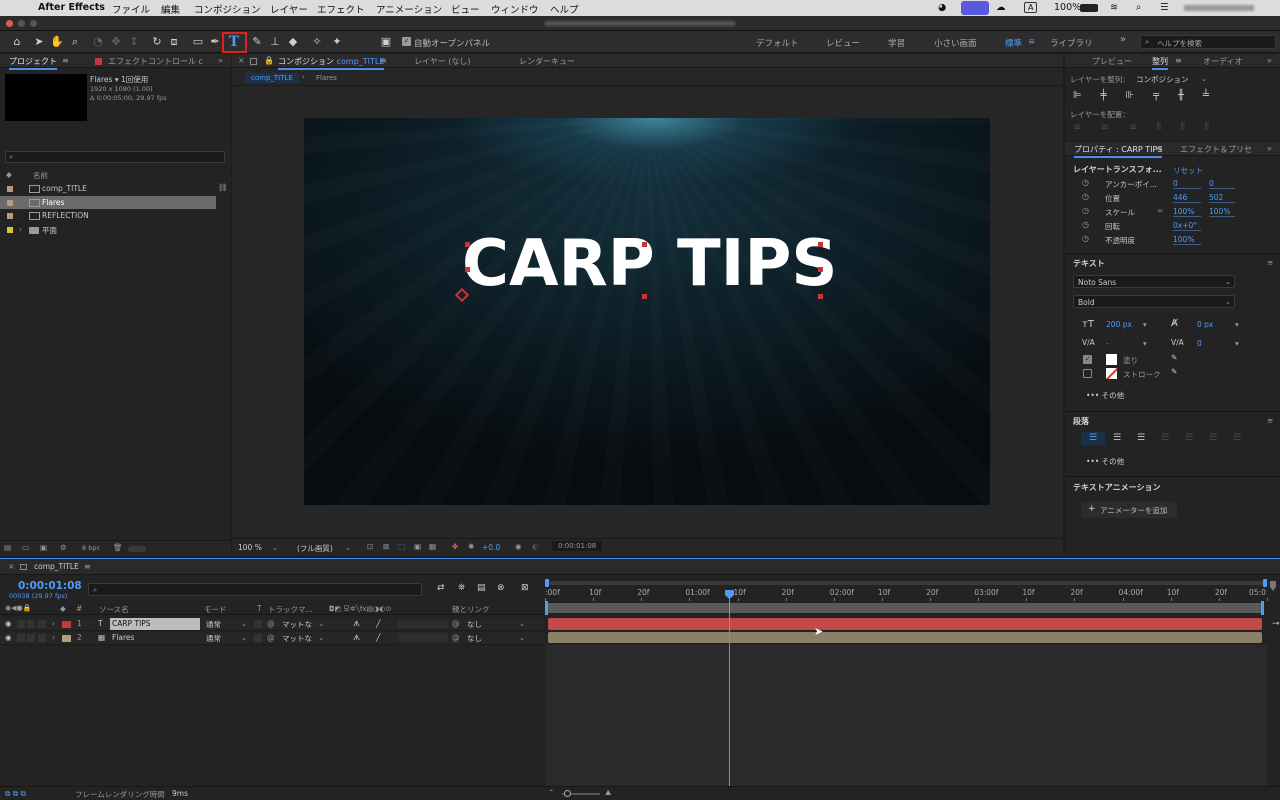  What do you see at coordinates (1111, 359) in the screenshot?
I see `fill-swatch` at bounding box center [1111, 359].